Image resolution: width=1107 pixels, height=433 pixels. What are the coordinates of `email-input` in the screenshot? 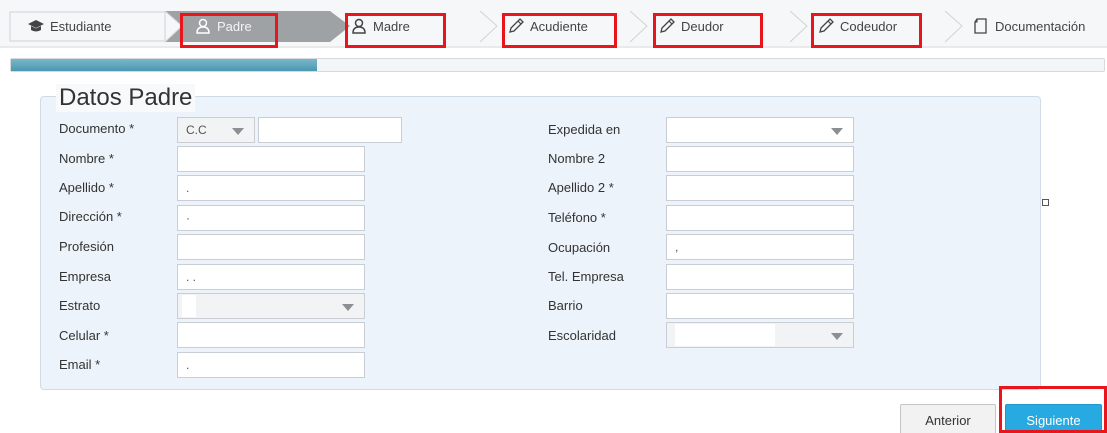 It's located at (271, 365).